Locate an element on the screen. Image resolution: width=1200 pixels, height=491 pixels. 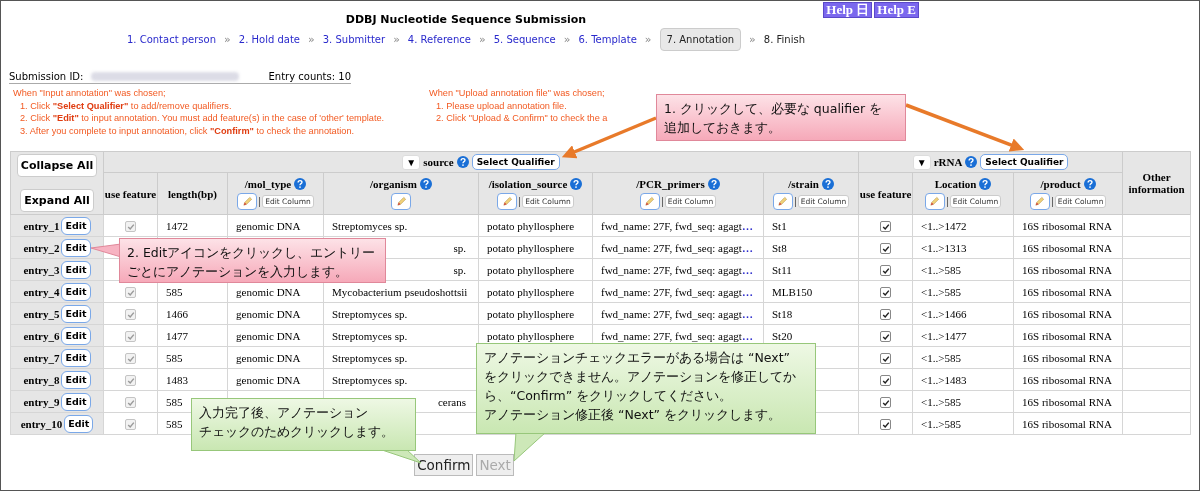
table-cell: 1466 is located at coordinates (177, 313).